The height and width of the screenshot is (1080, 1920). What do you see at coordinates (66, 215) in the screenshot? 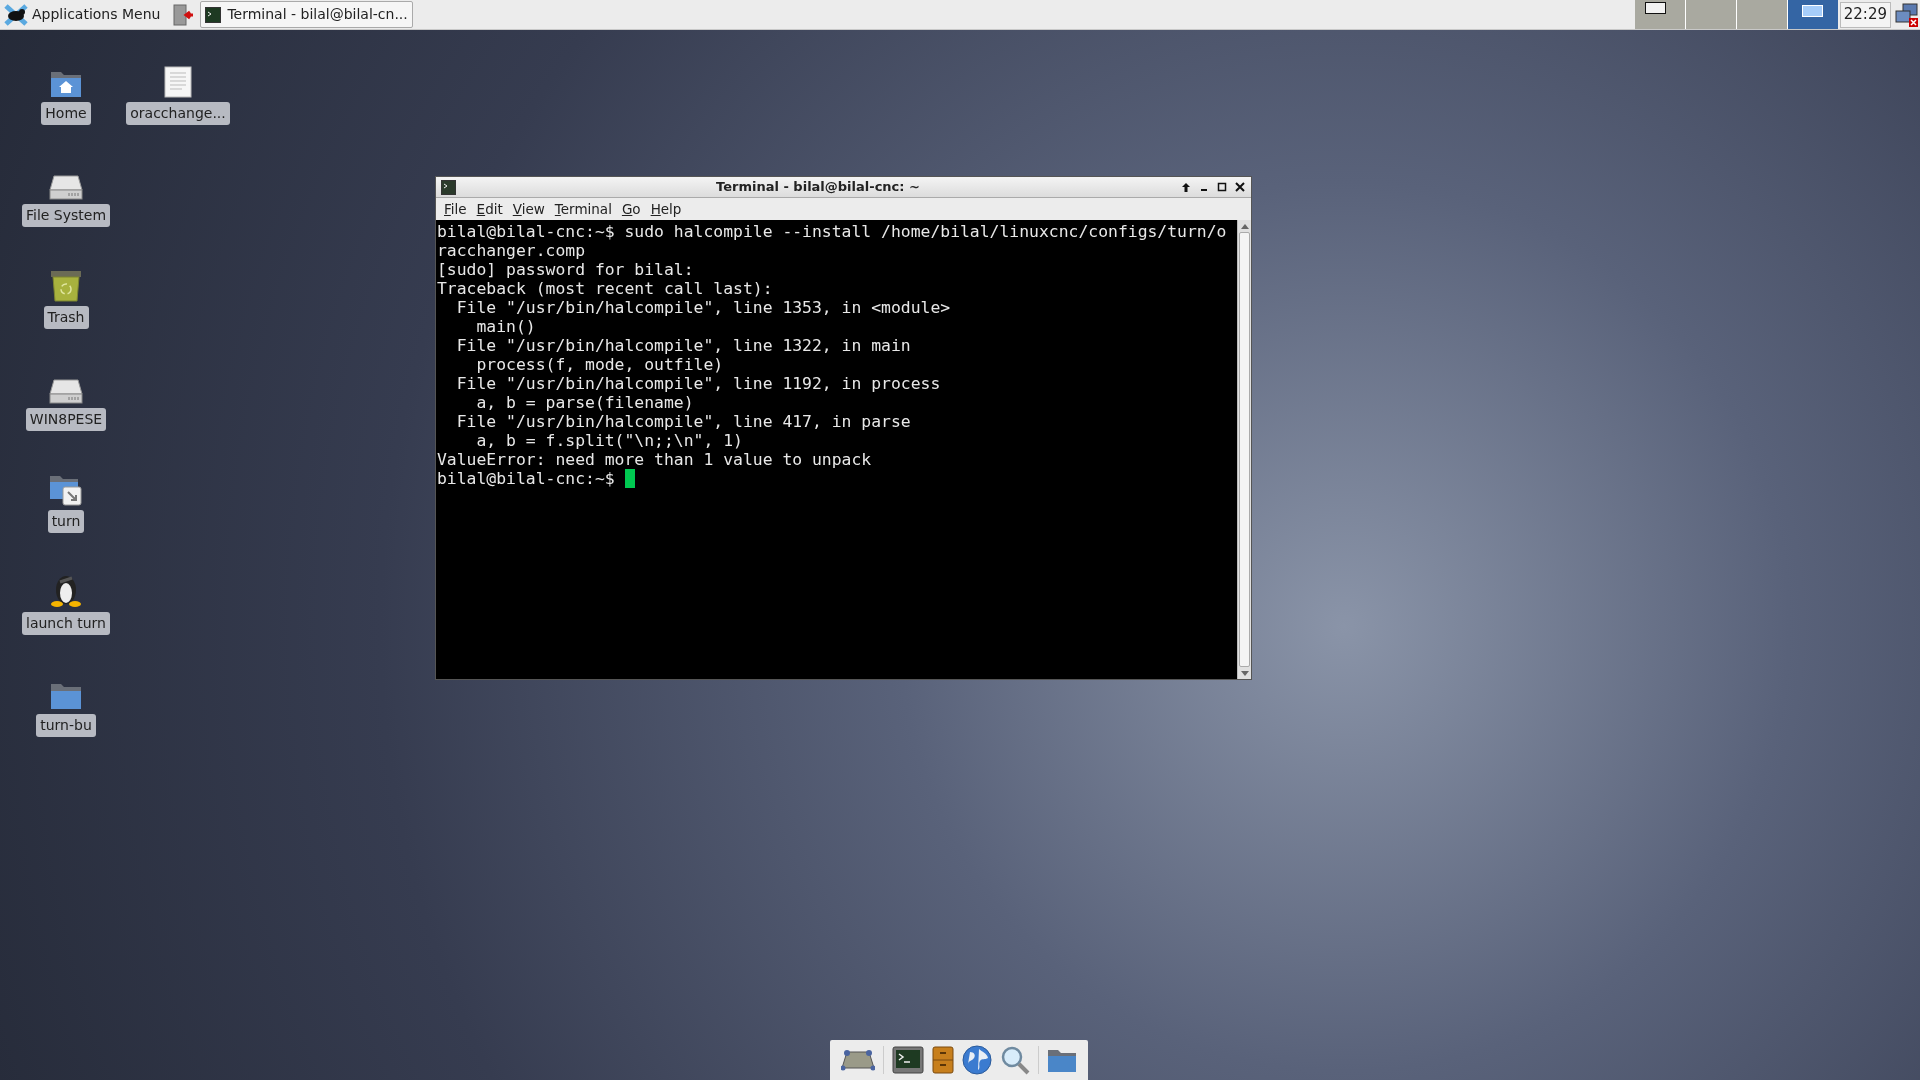
I see `icon-label: File System` at bounding box center [66, 215].